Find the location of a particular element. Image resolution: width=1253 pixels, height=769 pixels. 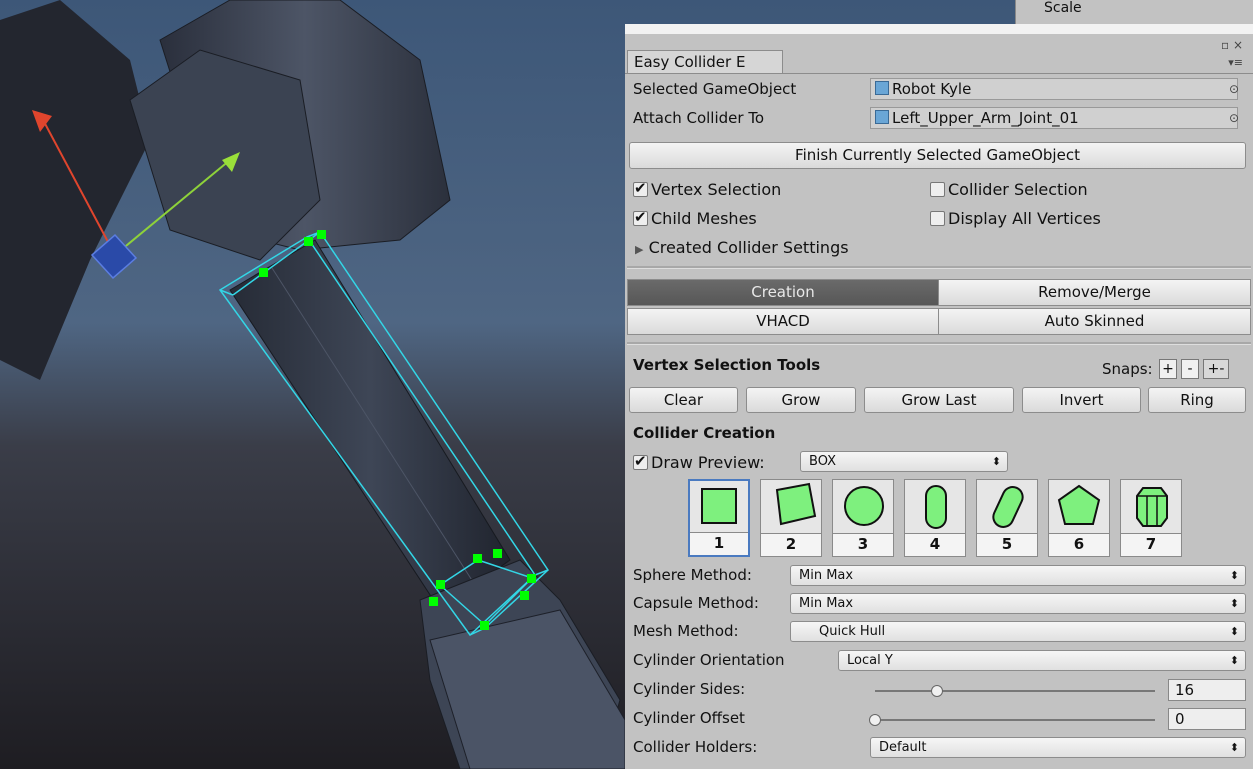

draw-preview-toggle: Draw Preview: is located at coordinates (699, 462).